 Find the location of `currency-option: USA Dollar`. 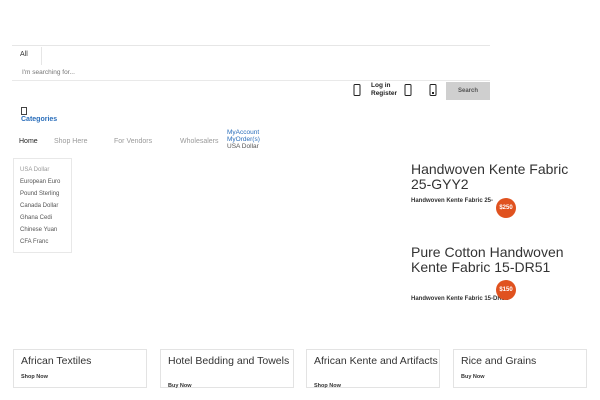

currency-option: USA Dollar is located at coordinates (34, 170).